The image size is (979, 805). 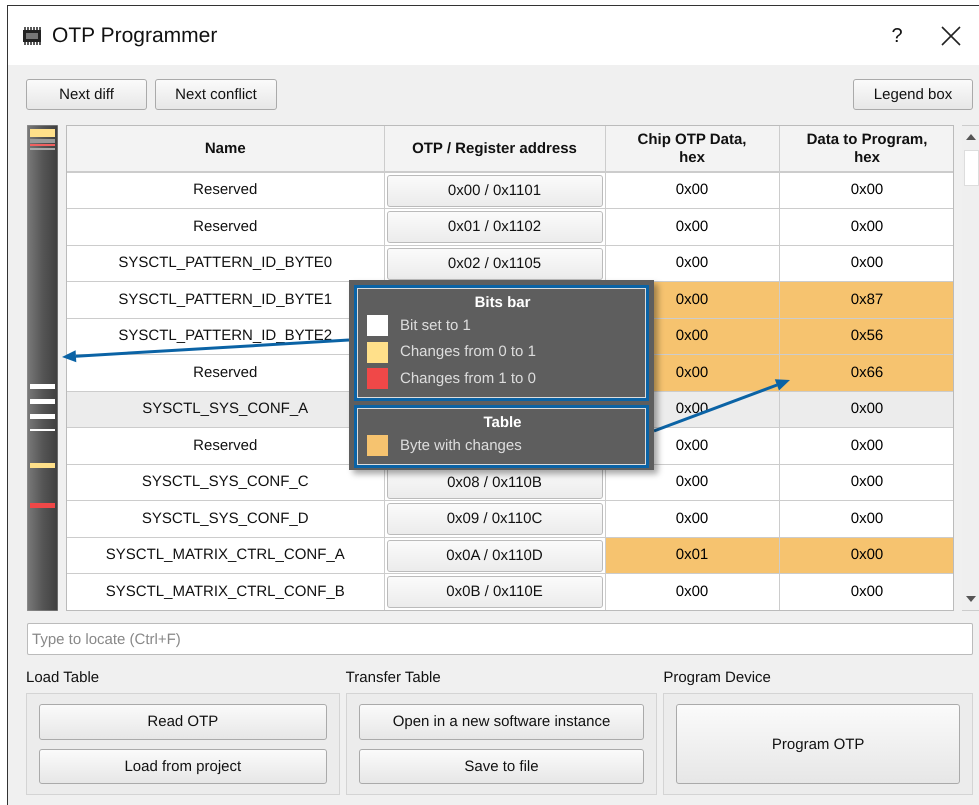 What do you see at coordinates (183, 722) in the screenshot?
I see `action-button: Read OTP` at bounding box center [183, 722].